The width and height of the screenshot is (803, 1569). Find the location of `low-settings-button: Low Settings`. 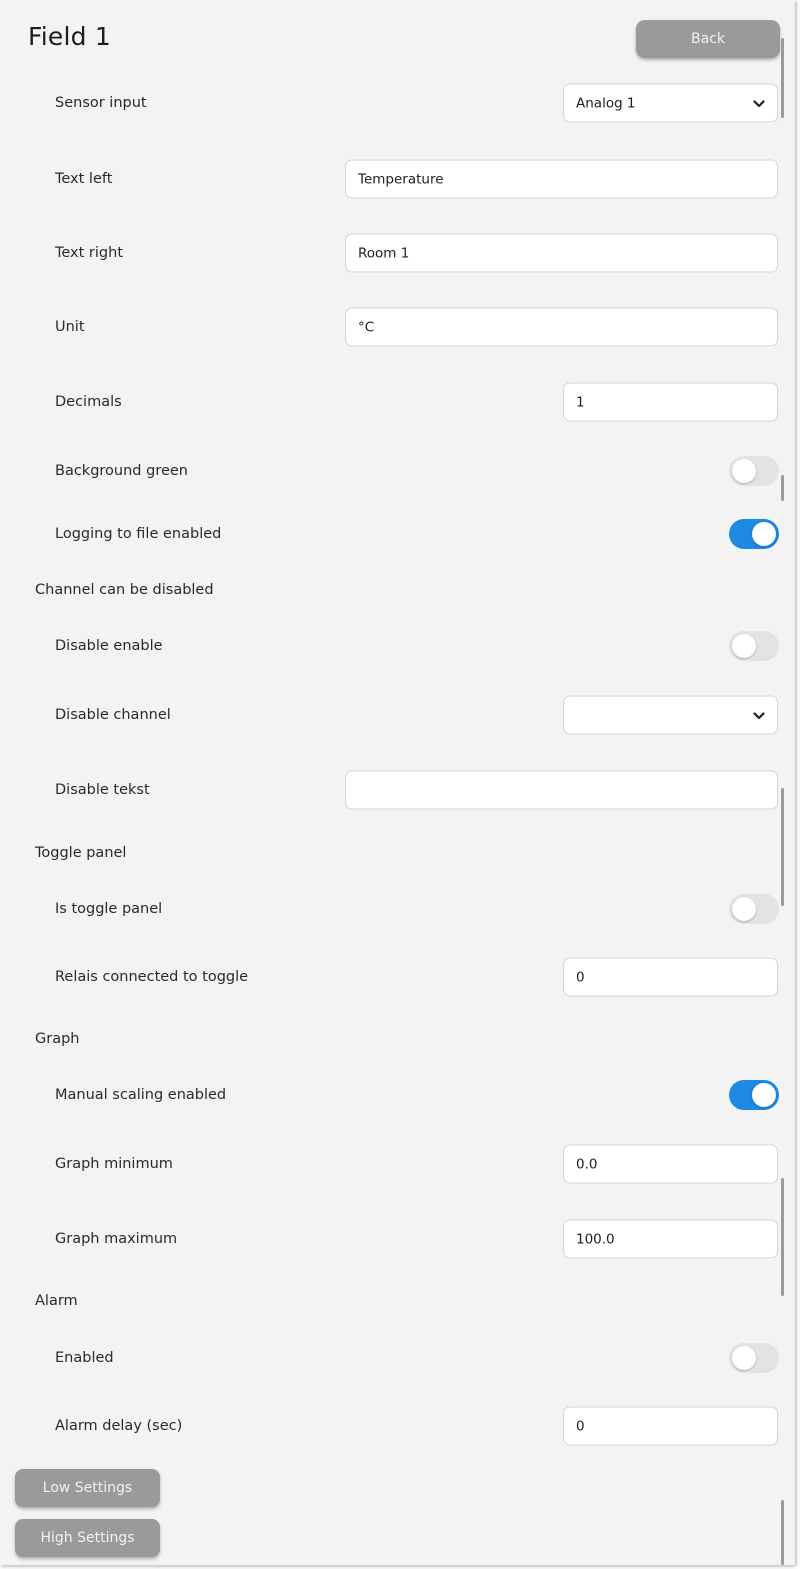

low-settings-button: Low Settings is located at coordinates (87, 1488).